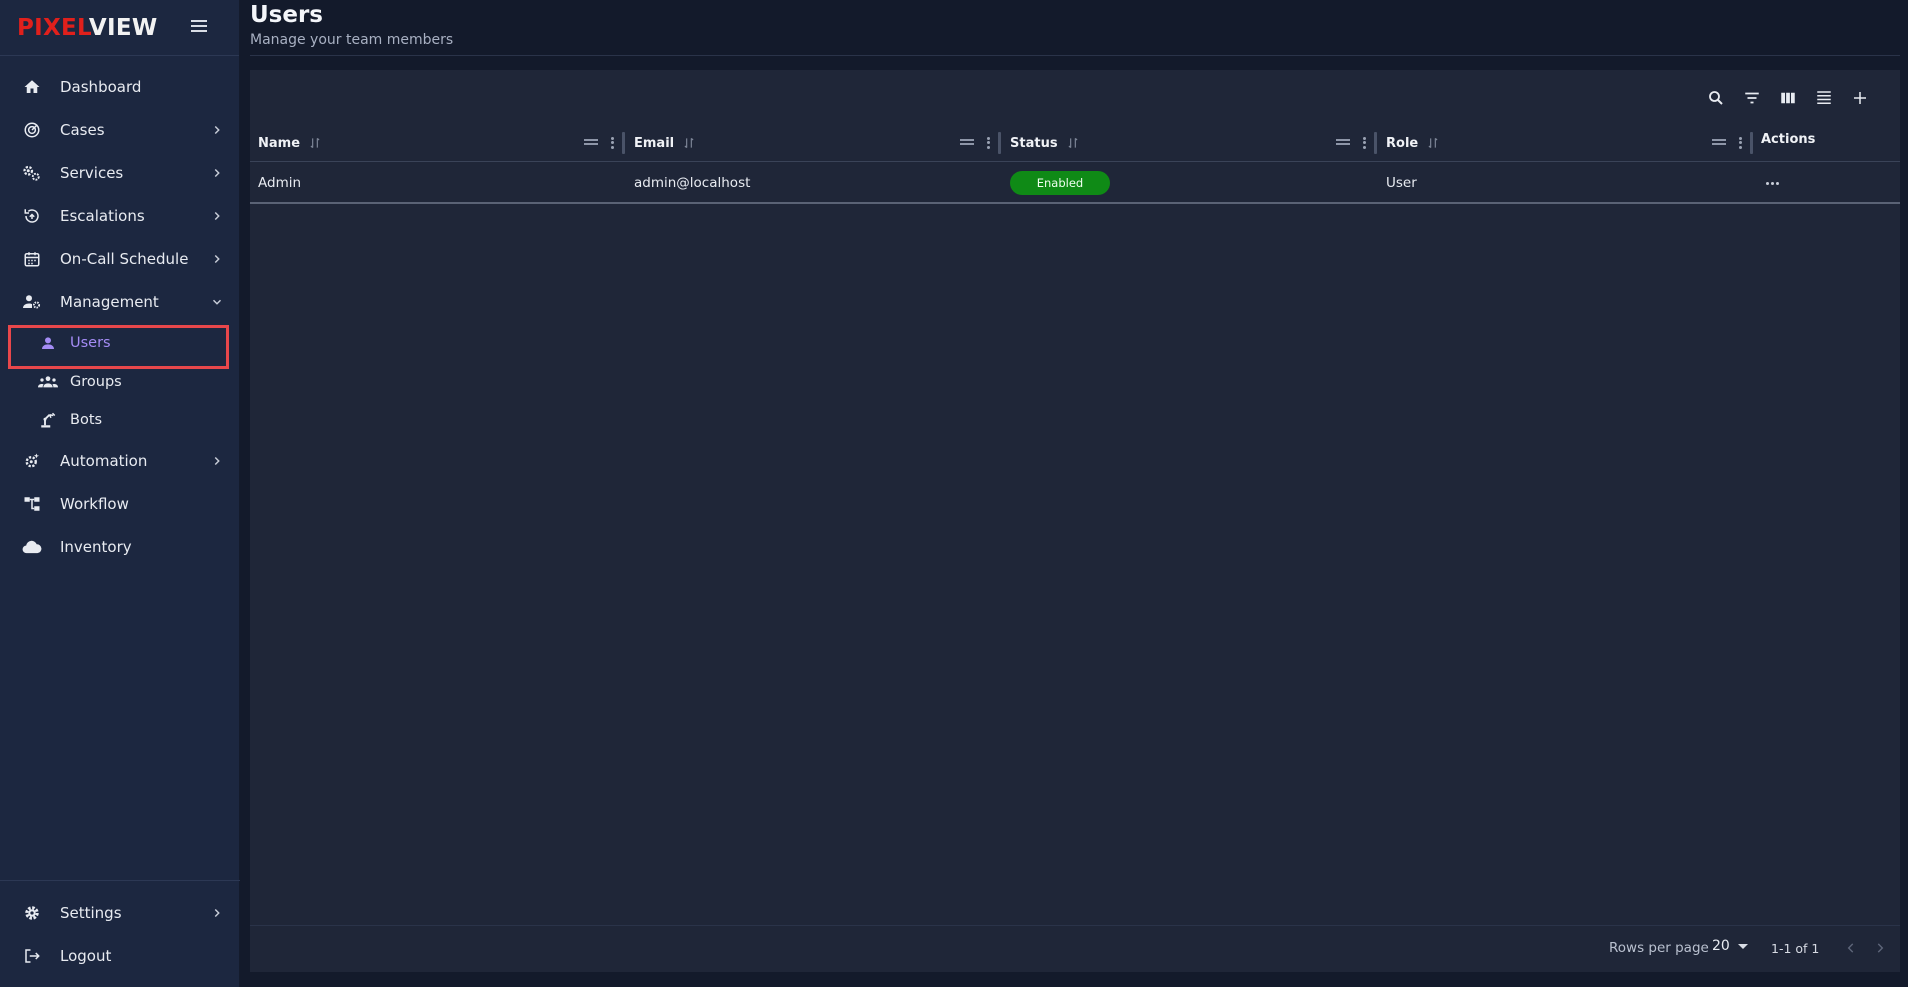 Image resolution: width=1908 pixels, height=987 pixels. What do you see at coordinates (32, 913) in the screenshot?
I see `settings-gear-icon` at bounding box center [32, 913].